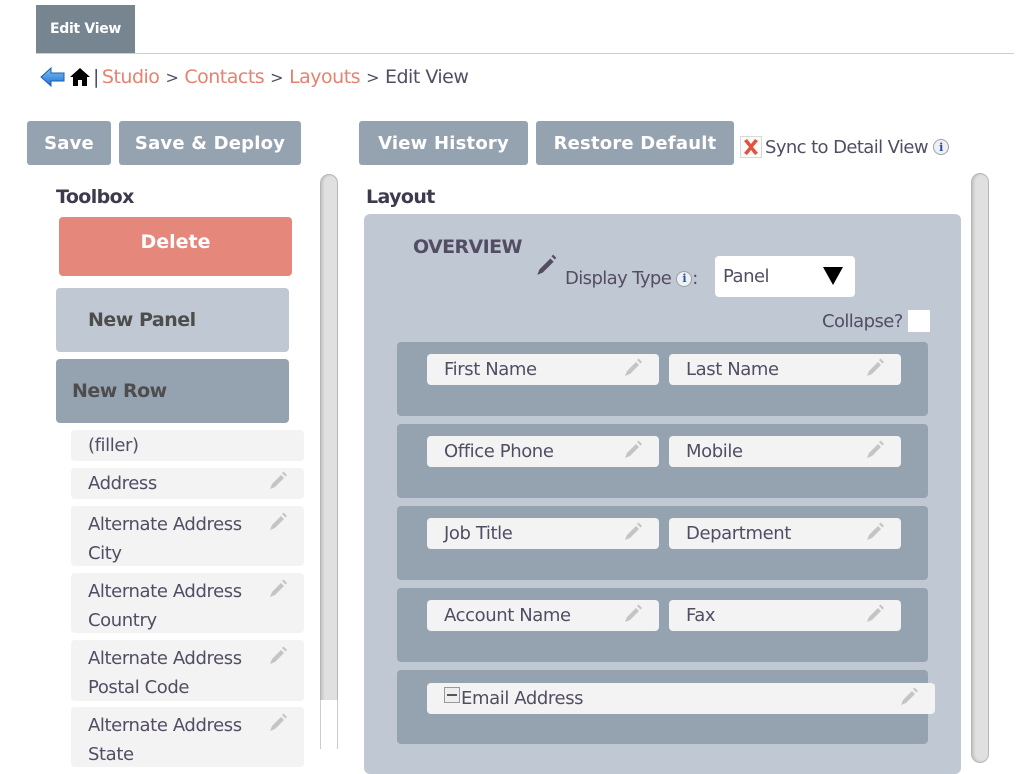 This screenshot has width=1024, height=774. Describe the element at coordinates (681, 698) in the screenshot. I see `layout-field-wide: Email Address` at that location.